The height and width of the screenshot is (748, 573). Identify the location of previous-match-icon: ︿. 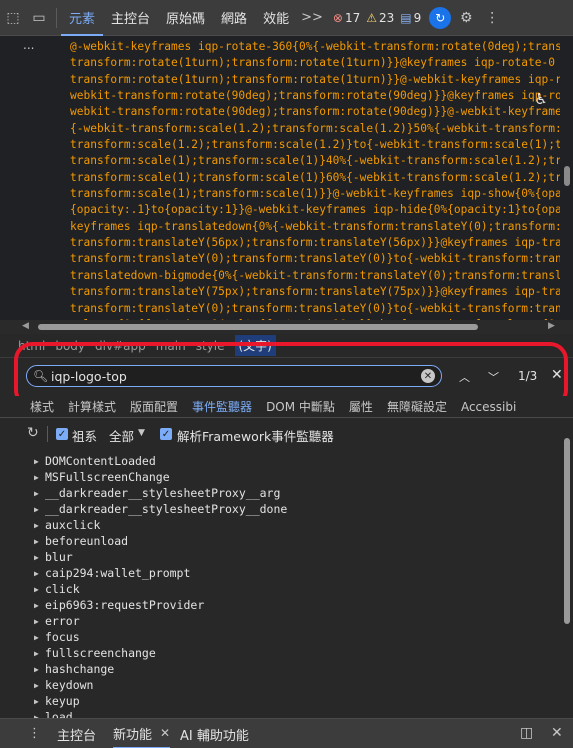
(464, 377).